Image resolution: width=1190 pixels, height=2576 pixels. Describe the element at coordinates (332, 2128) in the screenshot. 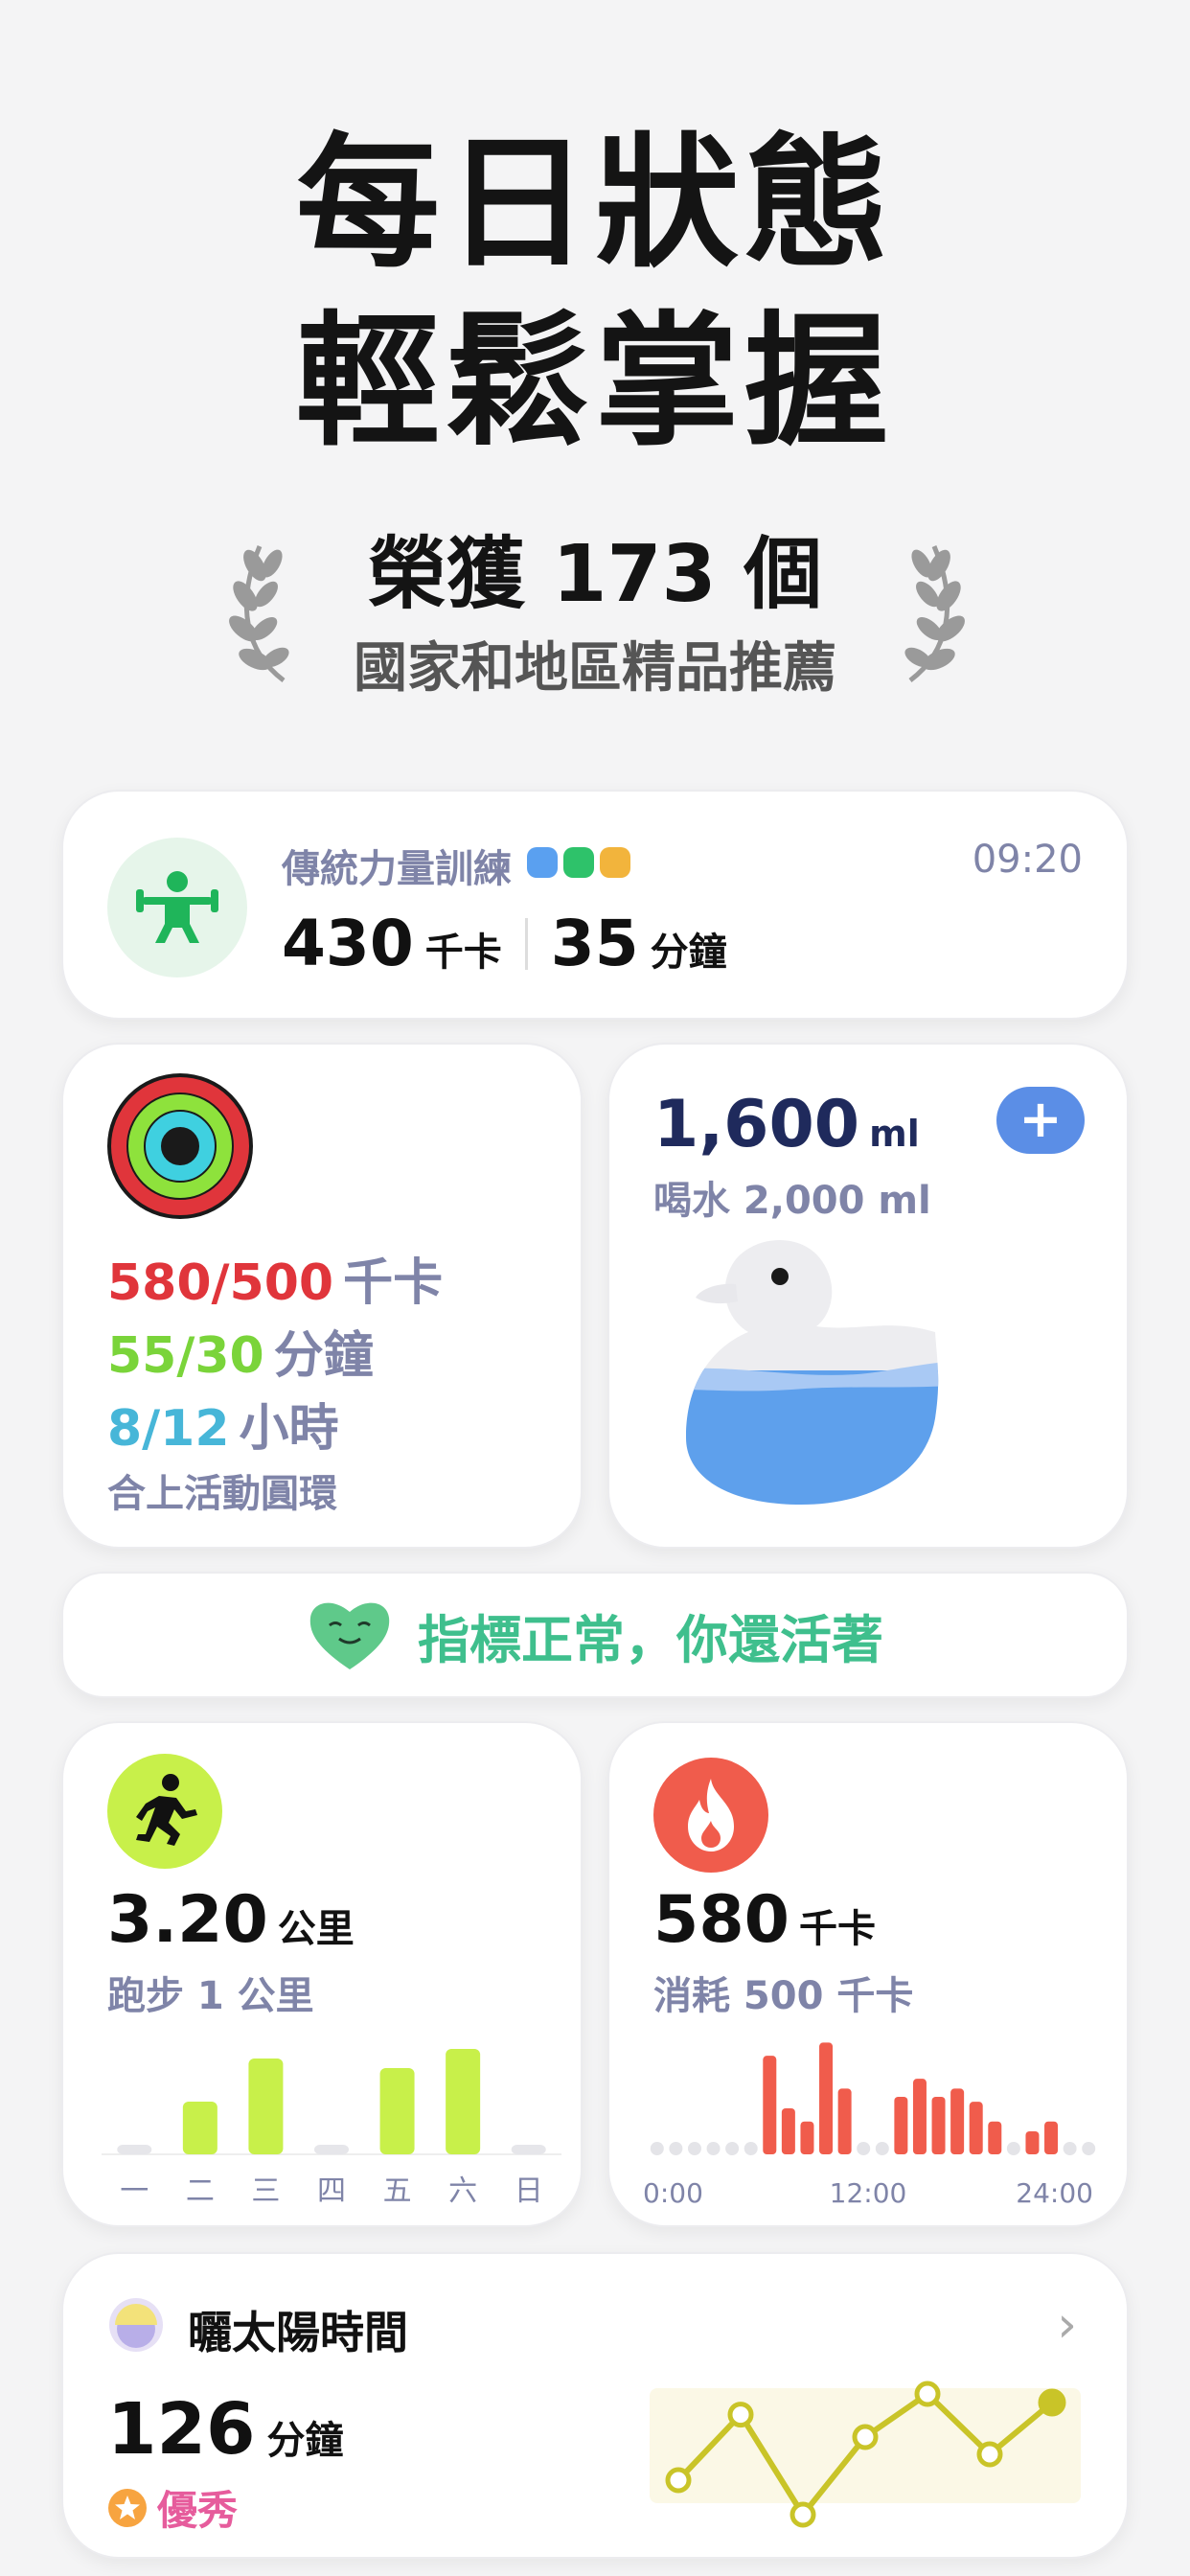

I see `running-weekly-chart: 一二三四五六日` at that location.